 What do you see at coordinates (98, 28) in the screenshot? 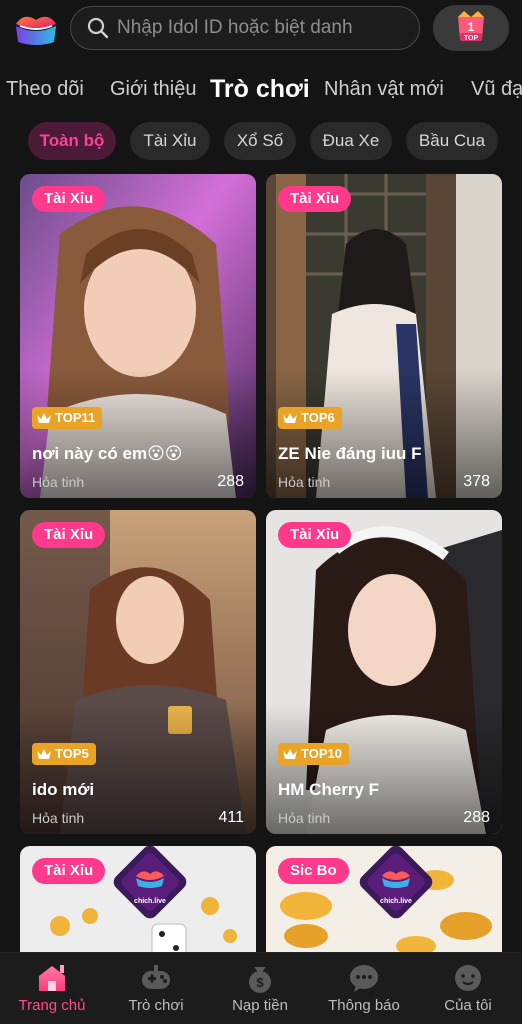
I see `search-icon` at bounding box center [98, 28].